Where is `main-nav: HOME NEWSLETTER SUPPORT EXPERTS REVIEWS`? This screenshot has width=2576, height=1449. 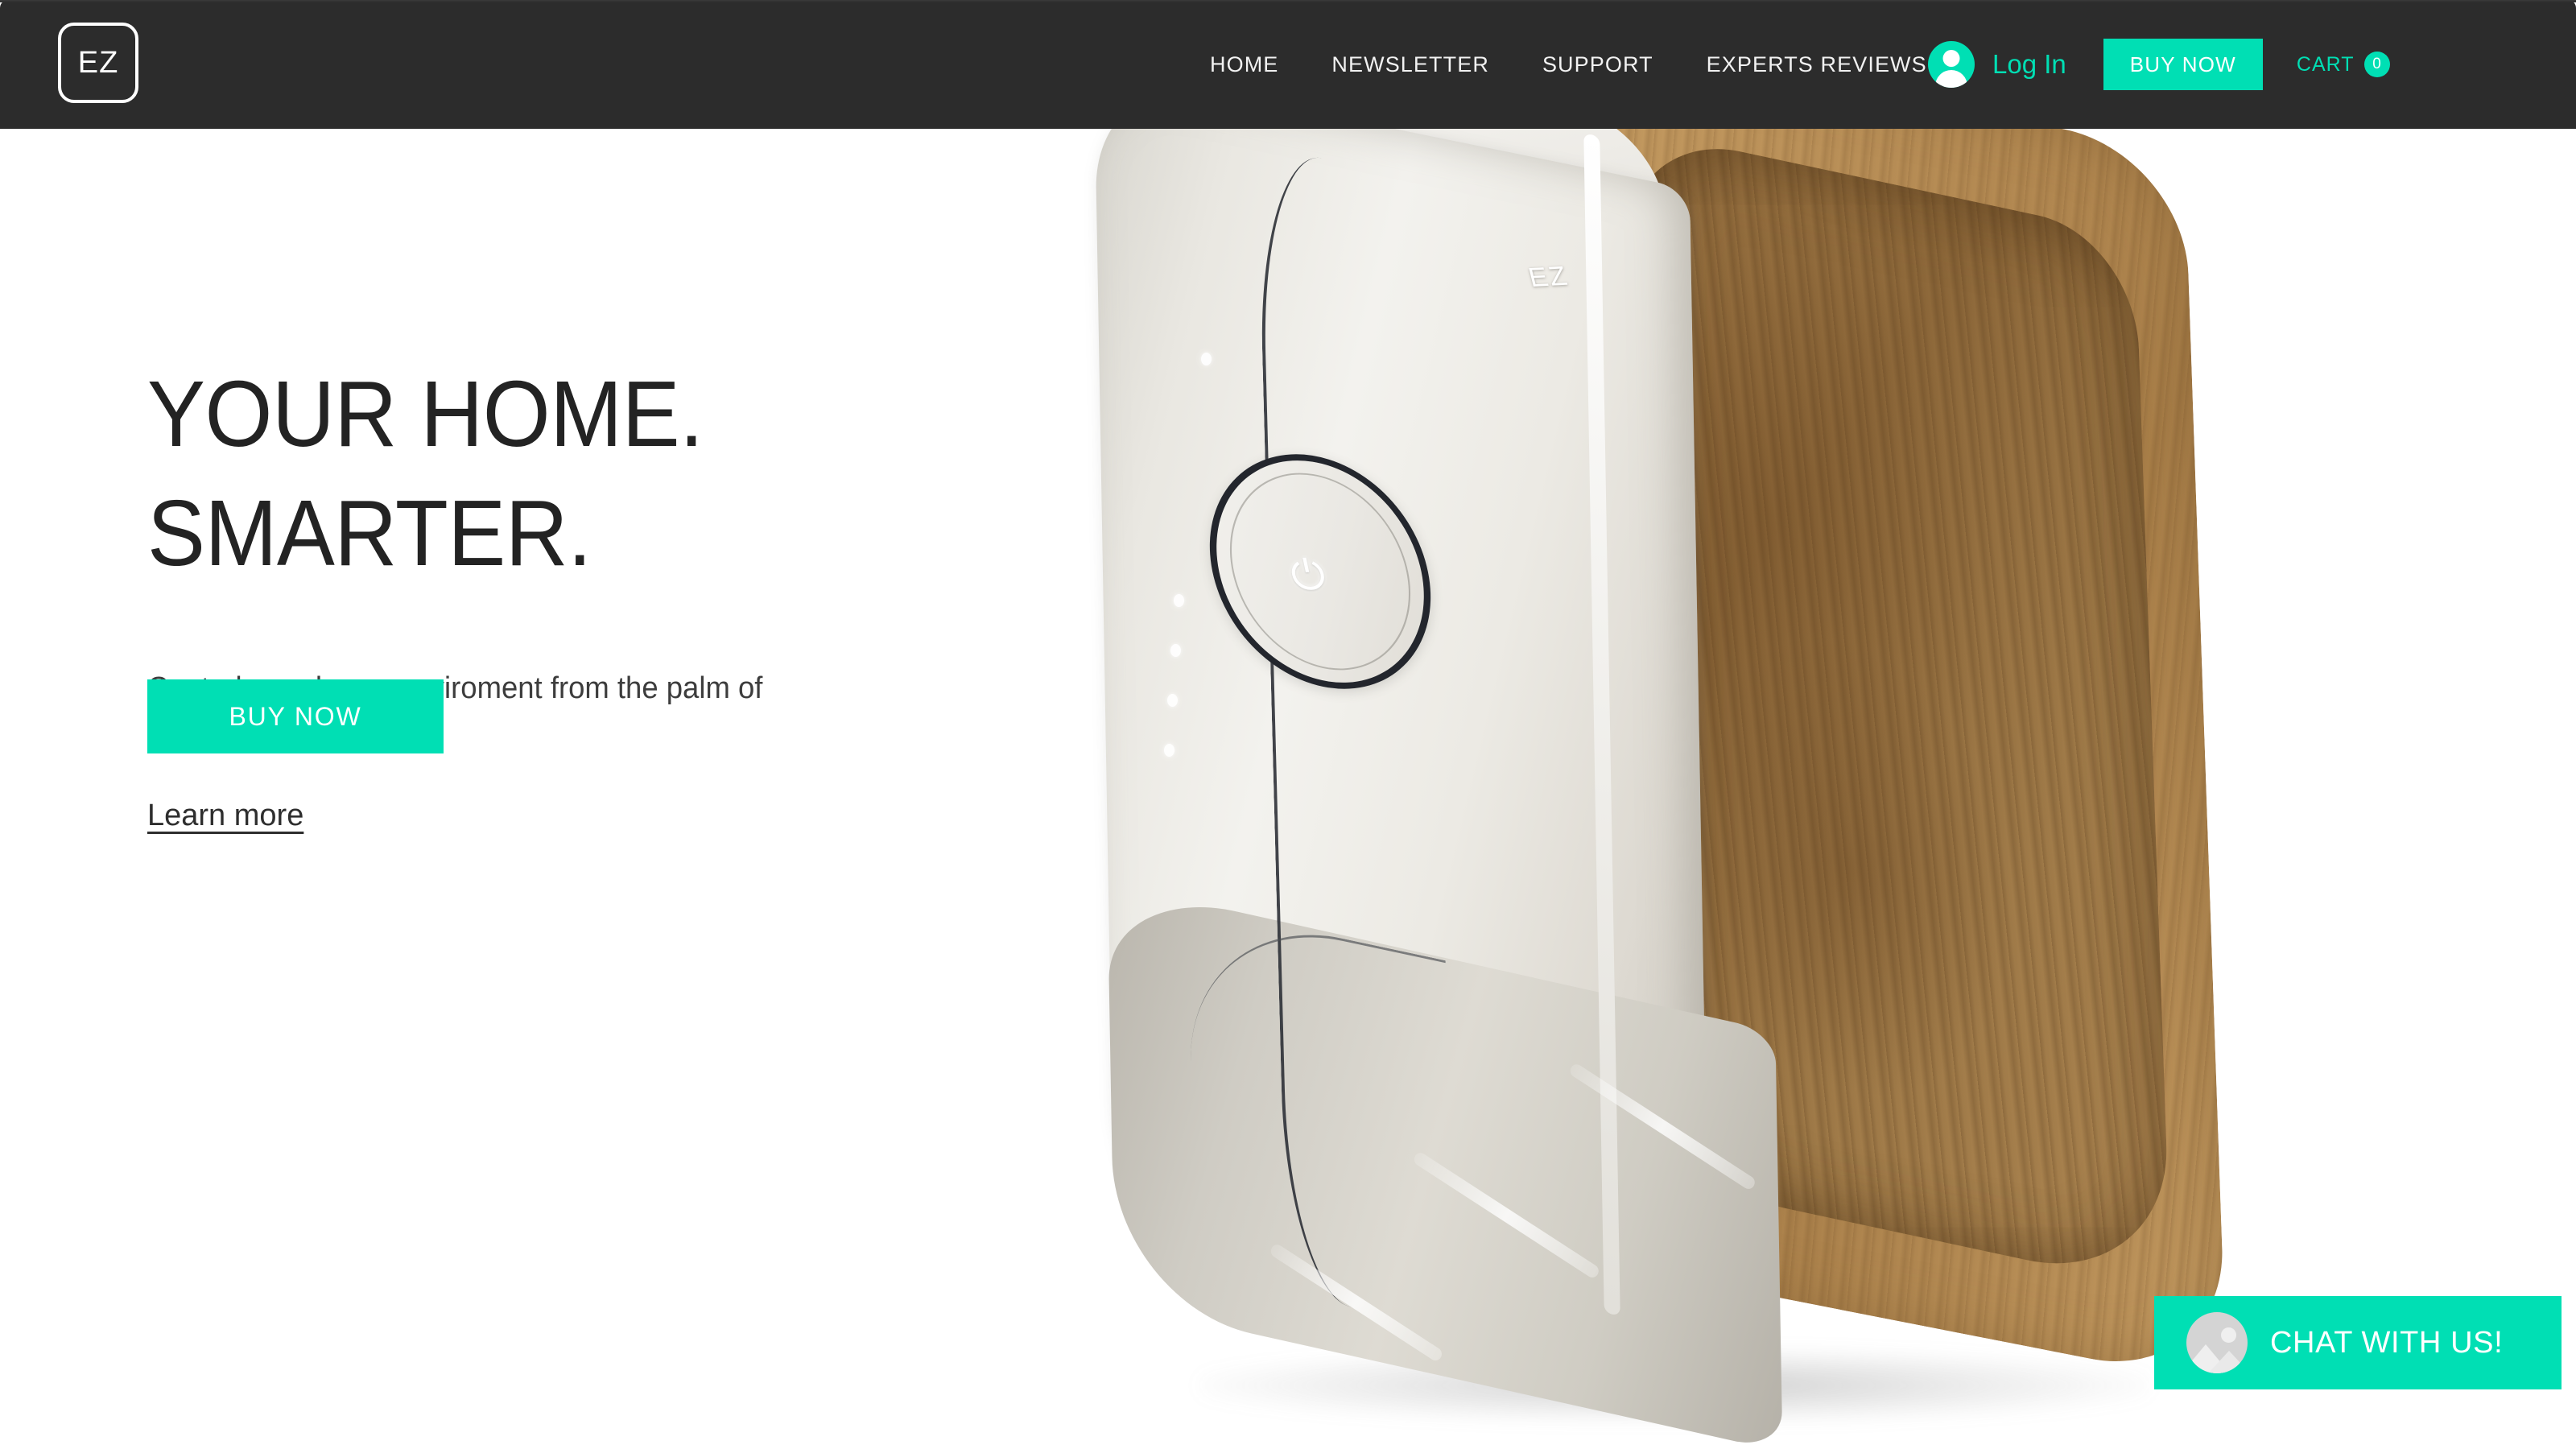
main-nav: HOME NEWSLETTER SUPPORT EXPERTS REVIEWS is located at coordinates (1568, 64).